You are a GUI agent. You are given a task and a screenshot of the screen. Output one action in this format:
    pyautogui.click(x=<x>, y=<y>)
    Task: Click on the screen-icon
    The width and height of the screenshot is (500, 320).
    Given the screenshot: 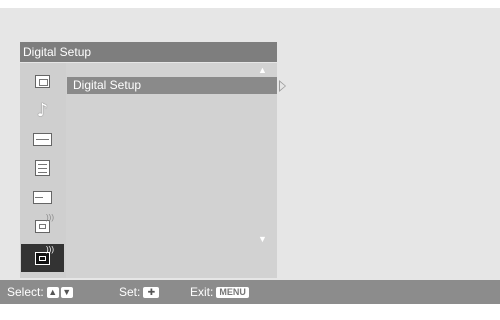 What is the action you would take?
    pyautogui.click(x=42, y=139)
    